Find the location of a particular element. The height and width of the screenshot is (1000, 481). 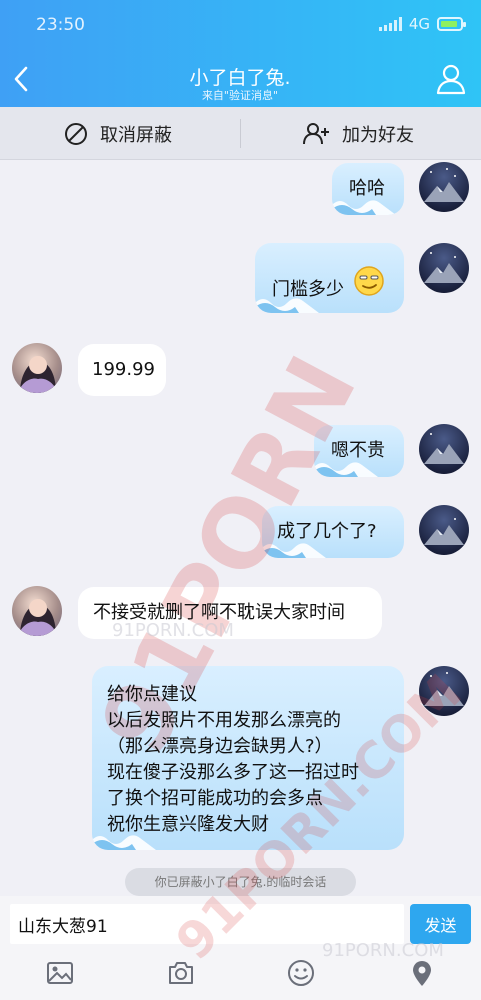

chat-subtitle: 来自"验证消息" is located at coordinates (240, 95).